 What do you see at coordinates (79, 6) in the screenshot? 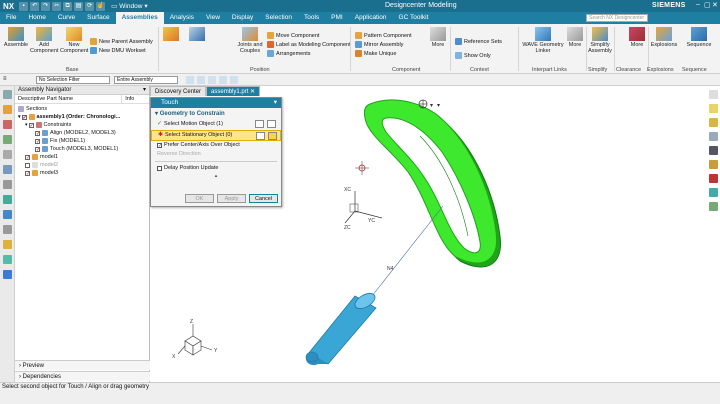
I see `paste-icon: ▤` at bounding box center [79, 6].